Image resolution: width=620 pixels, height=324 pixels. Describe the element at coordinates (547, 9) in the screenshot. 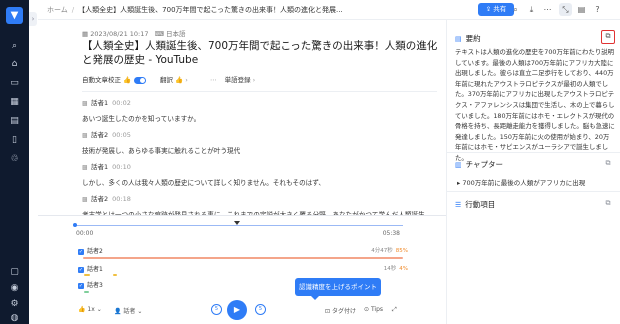

I see `more-icon: ⋯` at that location.